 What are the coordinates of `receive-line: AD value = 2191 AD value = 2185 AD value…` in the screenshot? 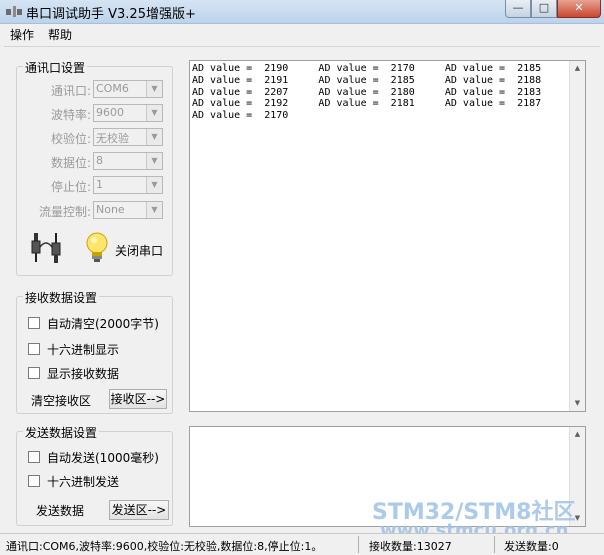 It's located at (367, 80).